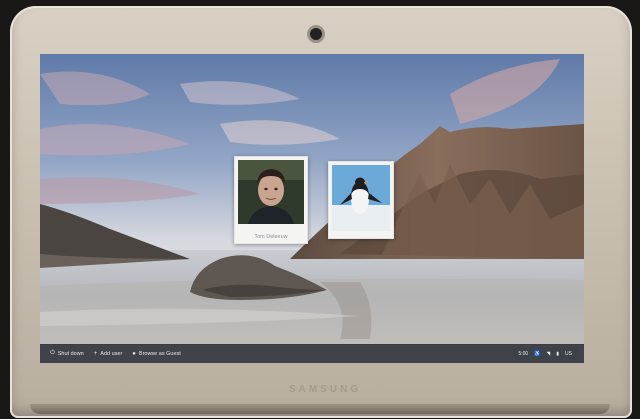 The width and height of the screenshot is (640, 419). What do you see at coordinates (134, 353) in the screenshot?
I see `person-icon: ●` at bounding box center [134, 353].